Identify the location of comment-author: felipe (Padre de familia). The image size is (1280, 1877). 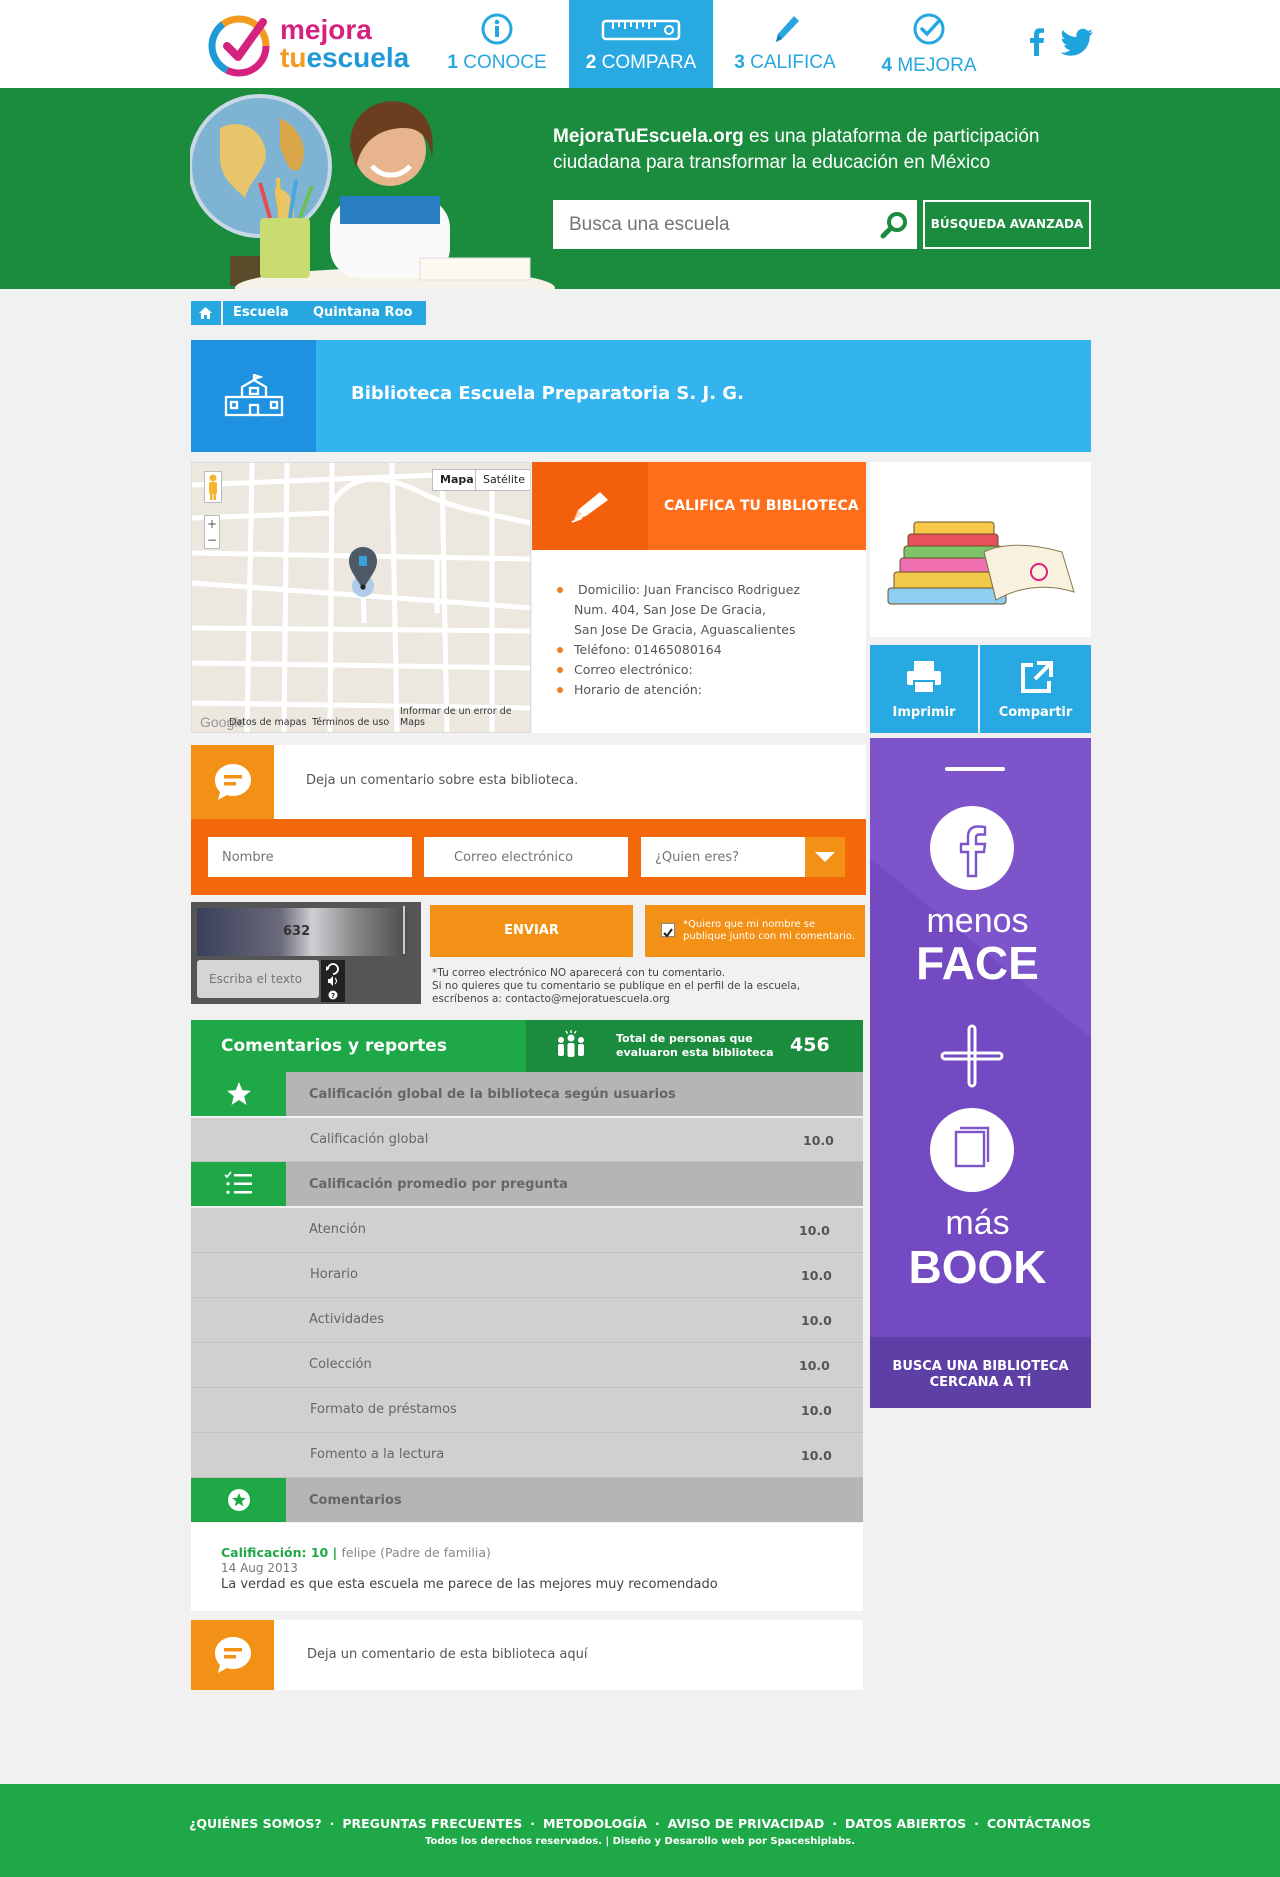
(416, 1552).